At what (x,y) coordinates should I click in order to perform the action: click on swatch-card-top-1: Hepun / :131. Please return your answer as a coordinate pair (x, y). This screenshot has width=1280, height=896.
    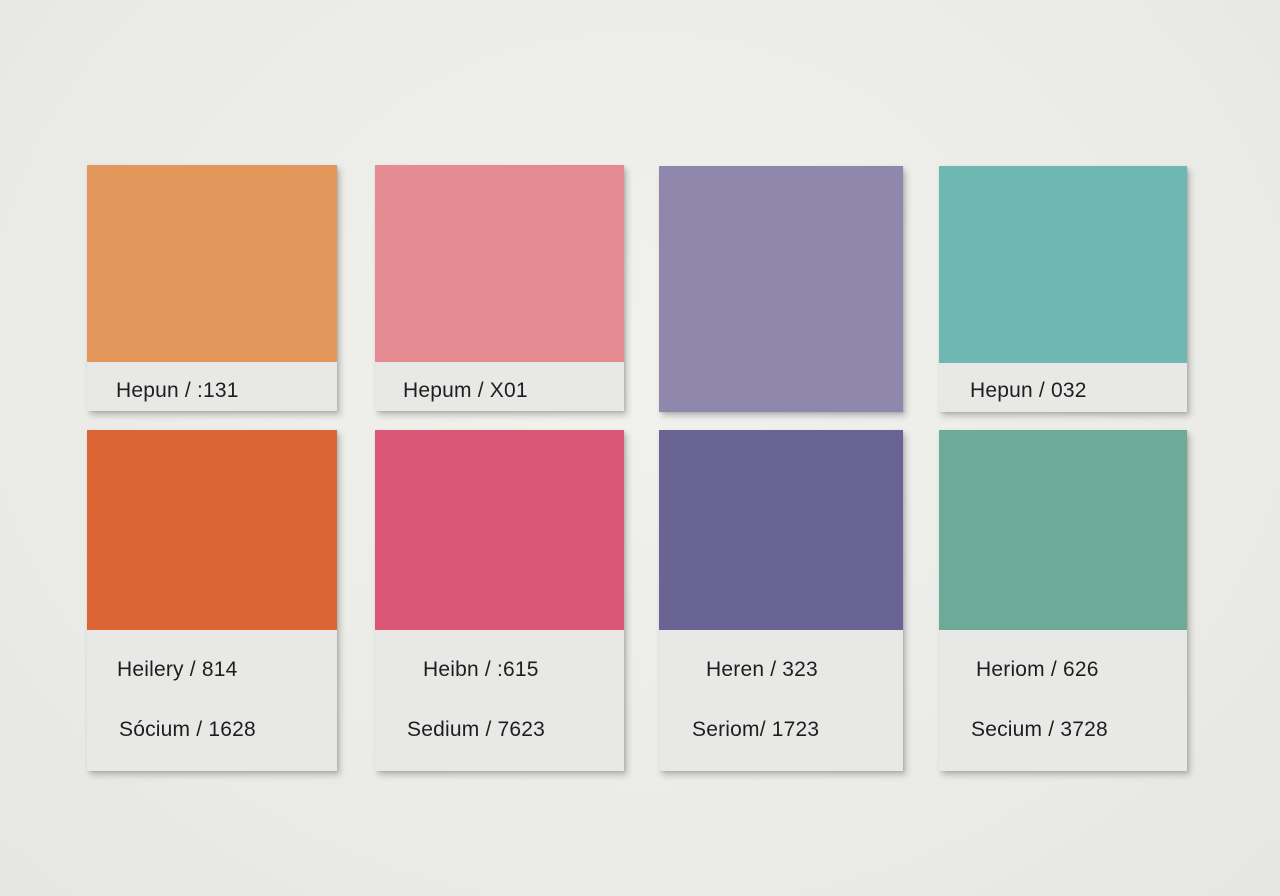
    Looking at the image, I should click on (212, 288).